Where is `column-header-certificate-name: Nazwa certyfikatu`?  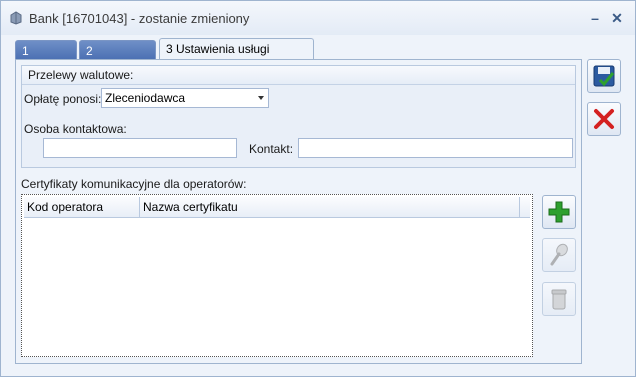
column-header-certificate-name: Nazwa certyfikatu is located at coordinates (330, 207).